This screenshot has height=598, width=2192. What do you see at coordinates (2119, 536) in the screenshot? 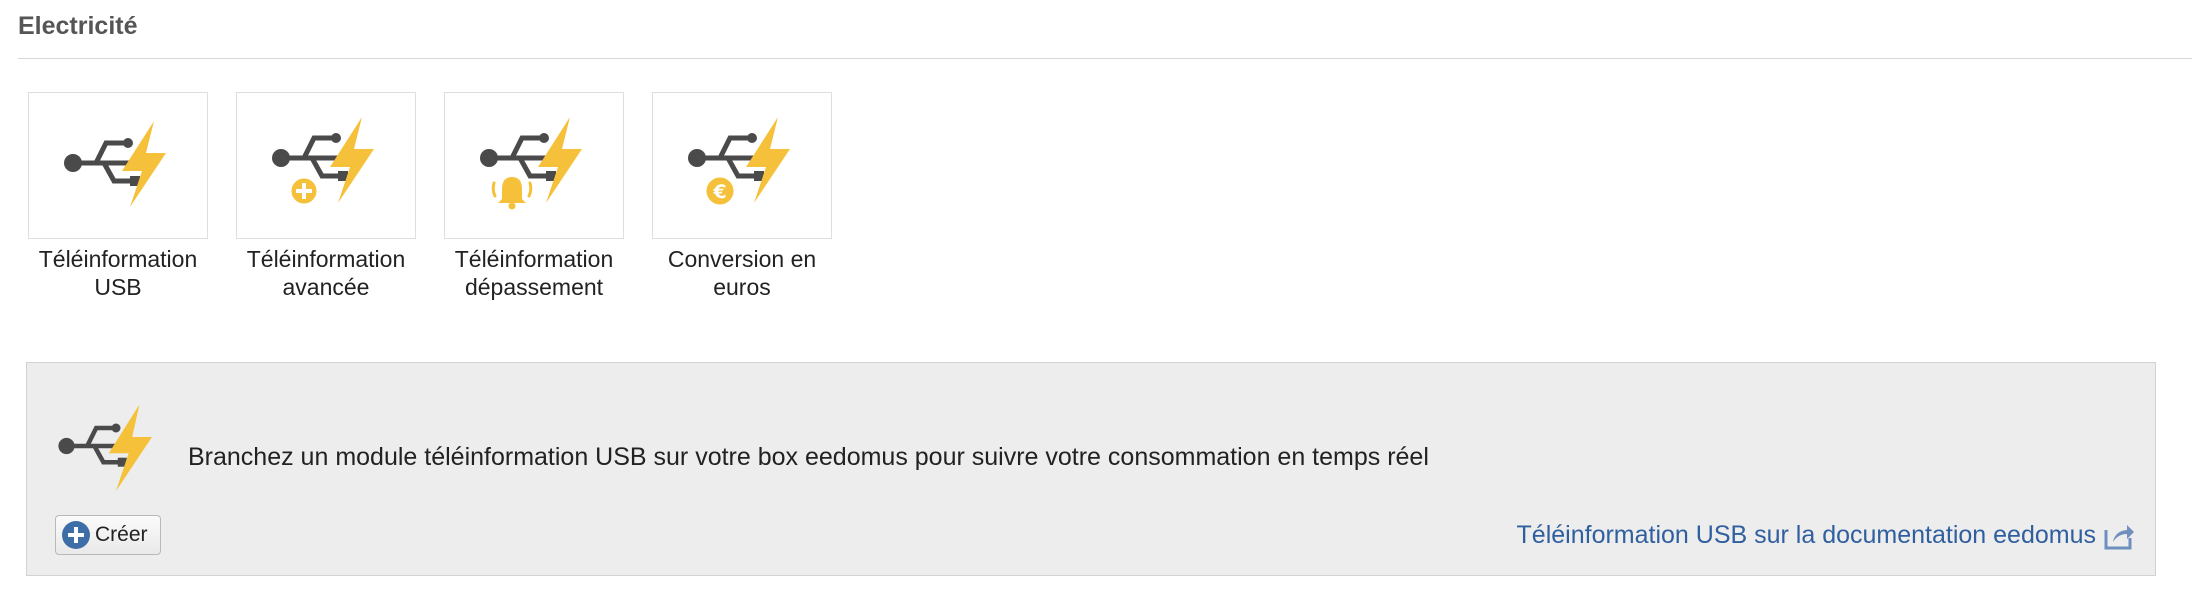
I see `external-link-icon` at bounding box center [2119, 536].